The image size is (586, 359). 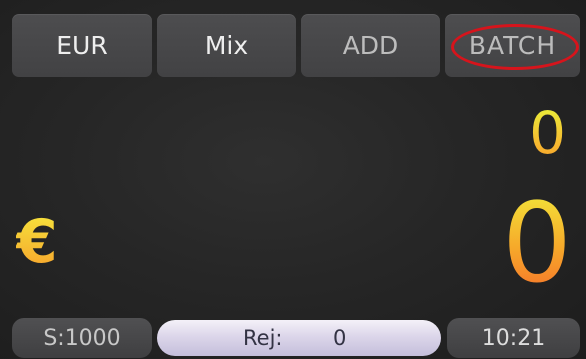 I want to click on batch-count-display: 0, so click(x=547, y=133).